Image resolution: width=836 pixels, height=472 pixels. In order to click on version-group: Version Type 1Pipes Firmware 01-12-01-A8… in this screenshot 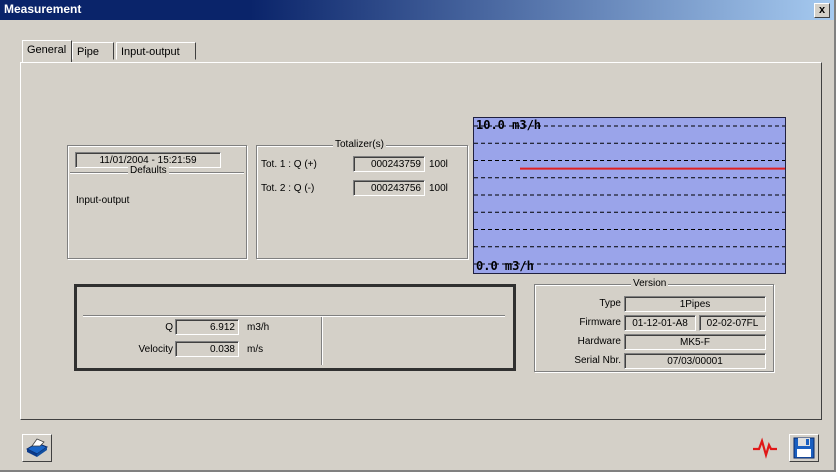, I will do `click(654, 325)`.